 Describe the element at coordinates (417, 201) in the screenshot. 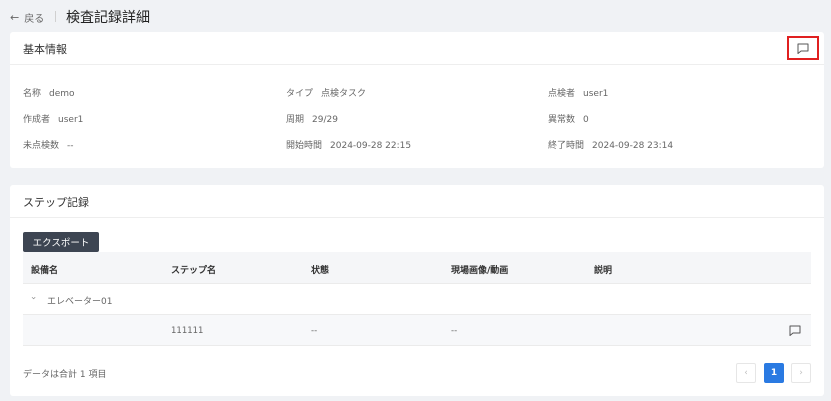

I see `step-record-header: ステップ記録` at that location.